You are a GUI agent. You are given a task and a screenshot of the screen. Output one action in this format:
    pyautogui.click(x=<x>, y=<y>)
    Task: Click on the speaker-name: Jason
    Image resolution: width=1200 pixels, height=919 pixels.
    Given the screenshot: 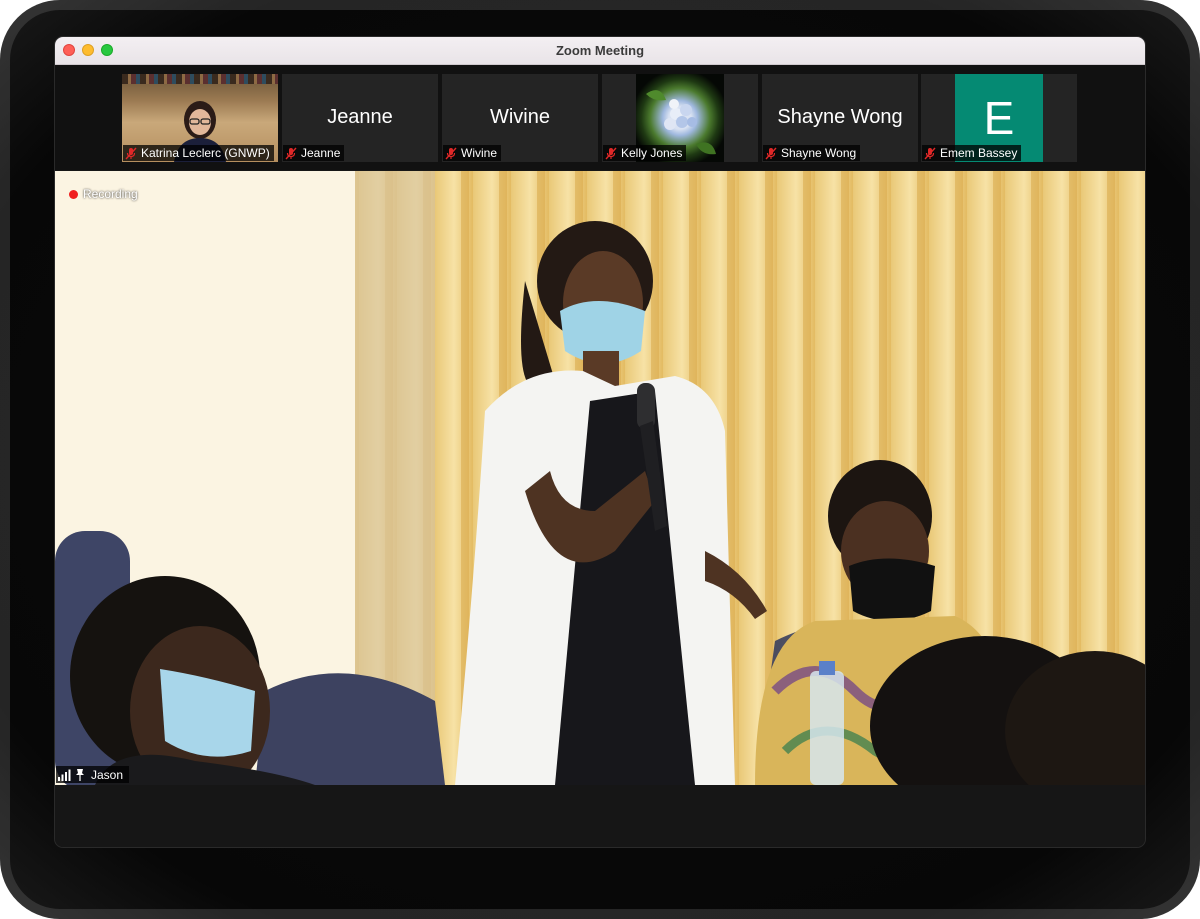 What is the action you would take?
    pyautogui.click(x=107, y=774)
    